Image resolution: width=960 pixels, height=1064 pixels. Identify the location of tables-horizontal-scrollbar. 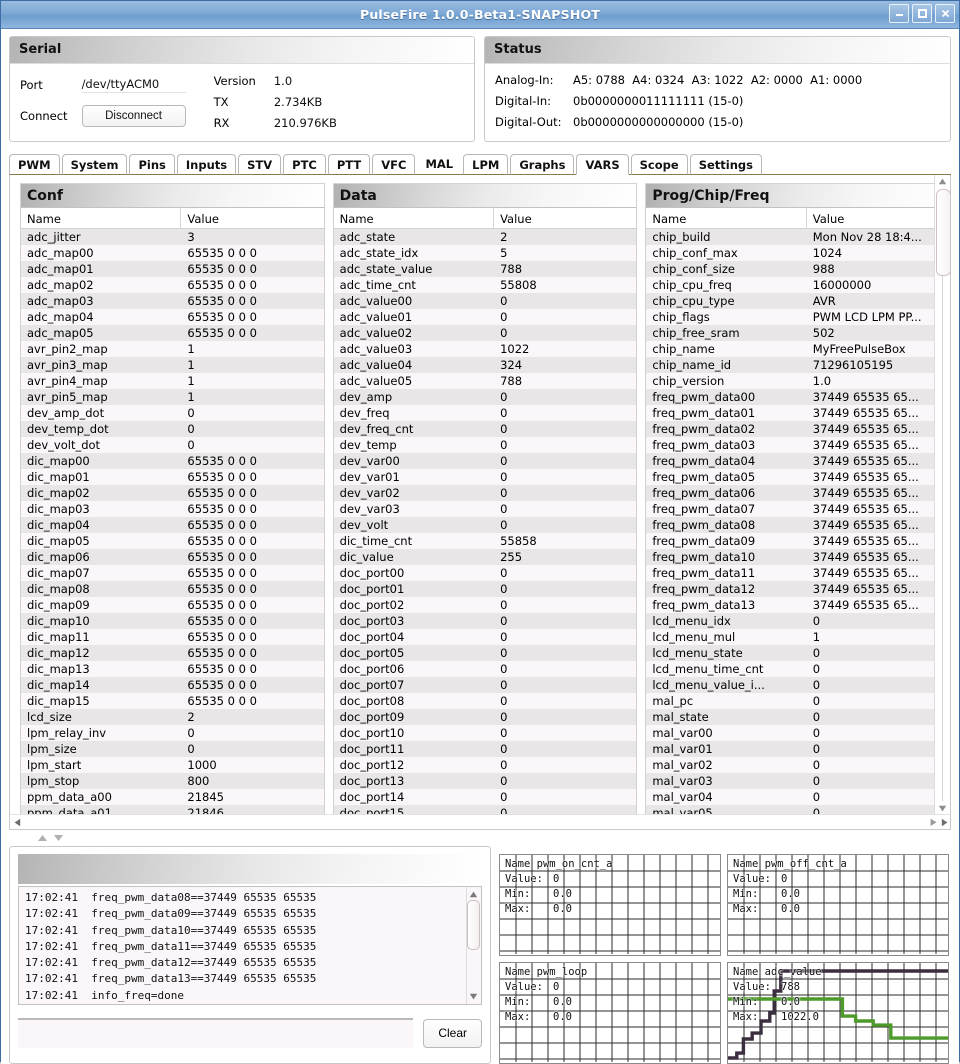
(480, 821).